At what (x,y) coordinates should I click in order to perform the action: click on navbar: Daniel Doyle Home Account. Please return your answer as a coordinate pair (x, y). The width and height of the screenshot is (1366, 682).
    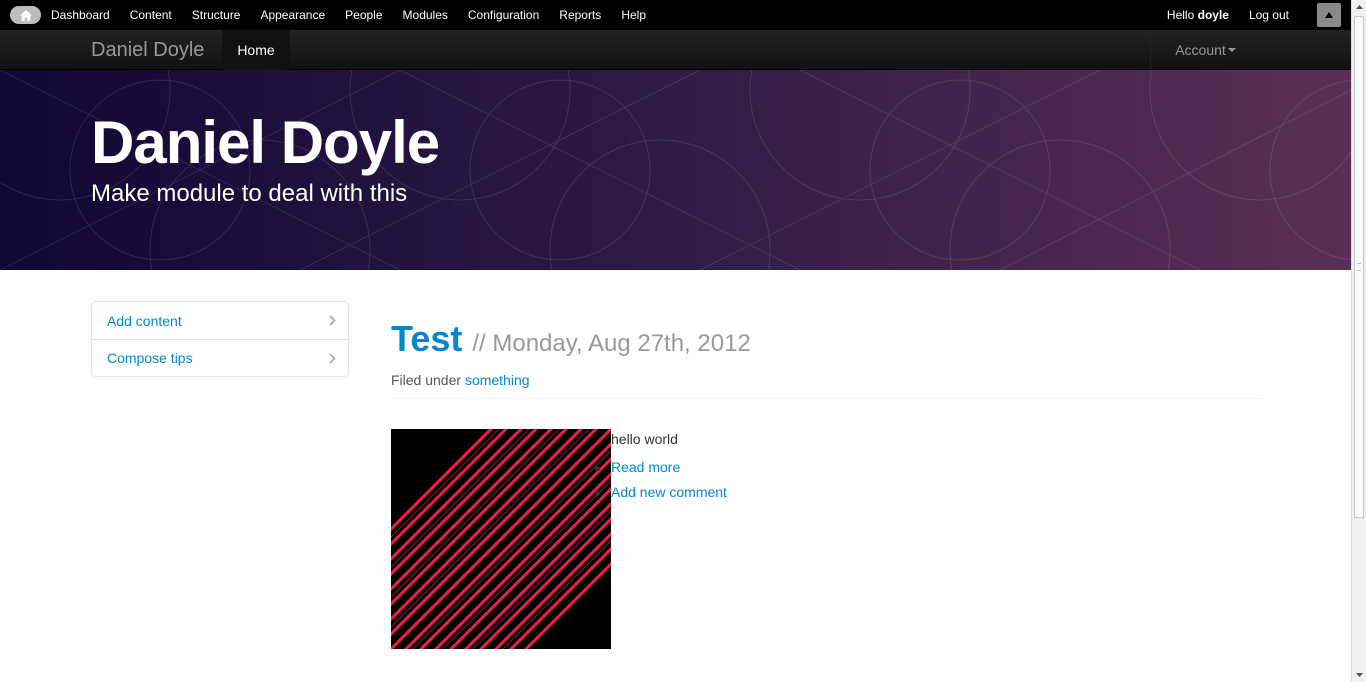
    Looking at the image, I should click on (675, 50).